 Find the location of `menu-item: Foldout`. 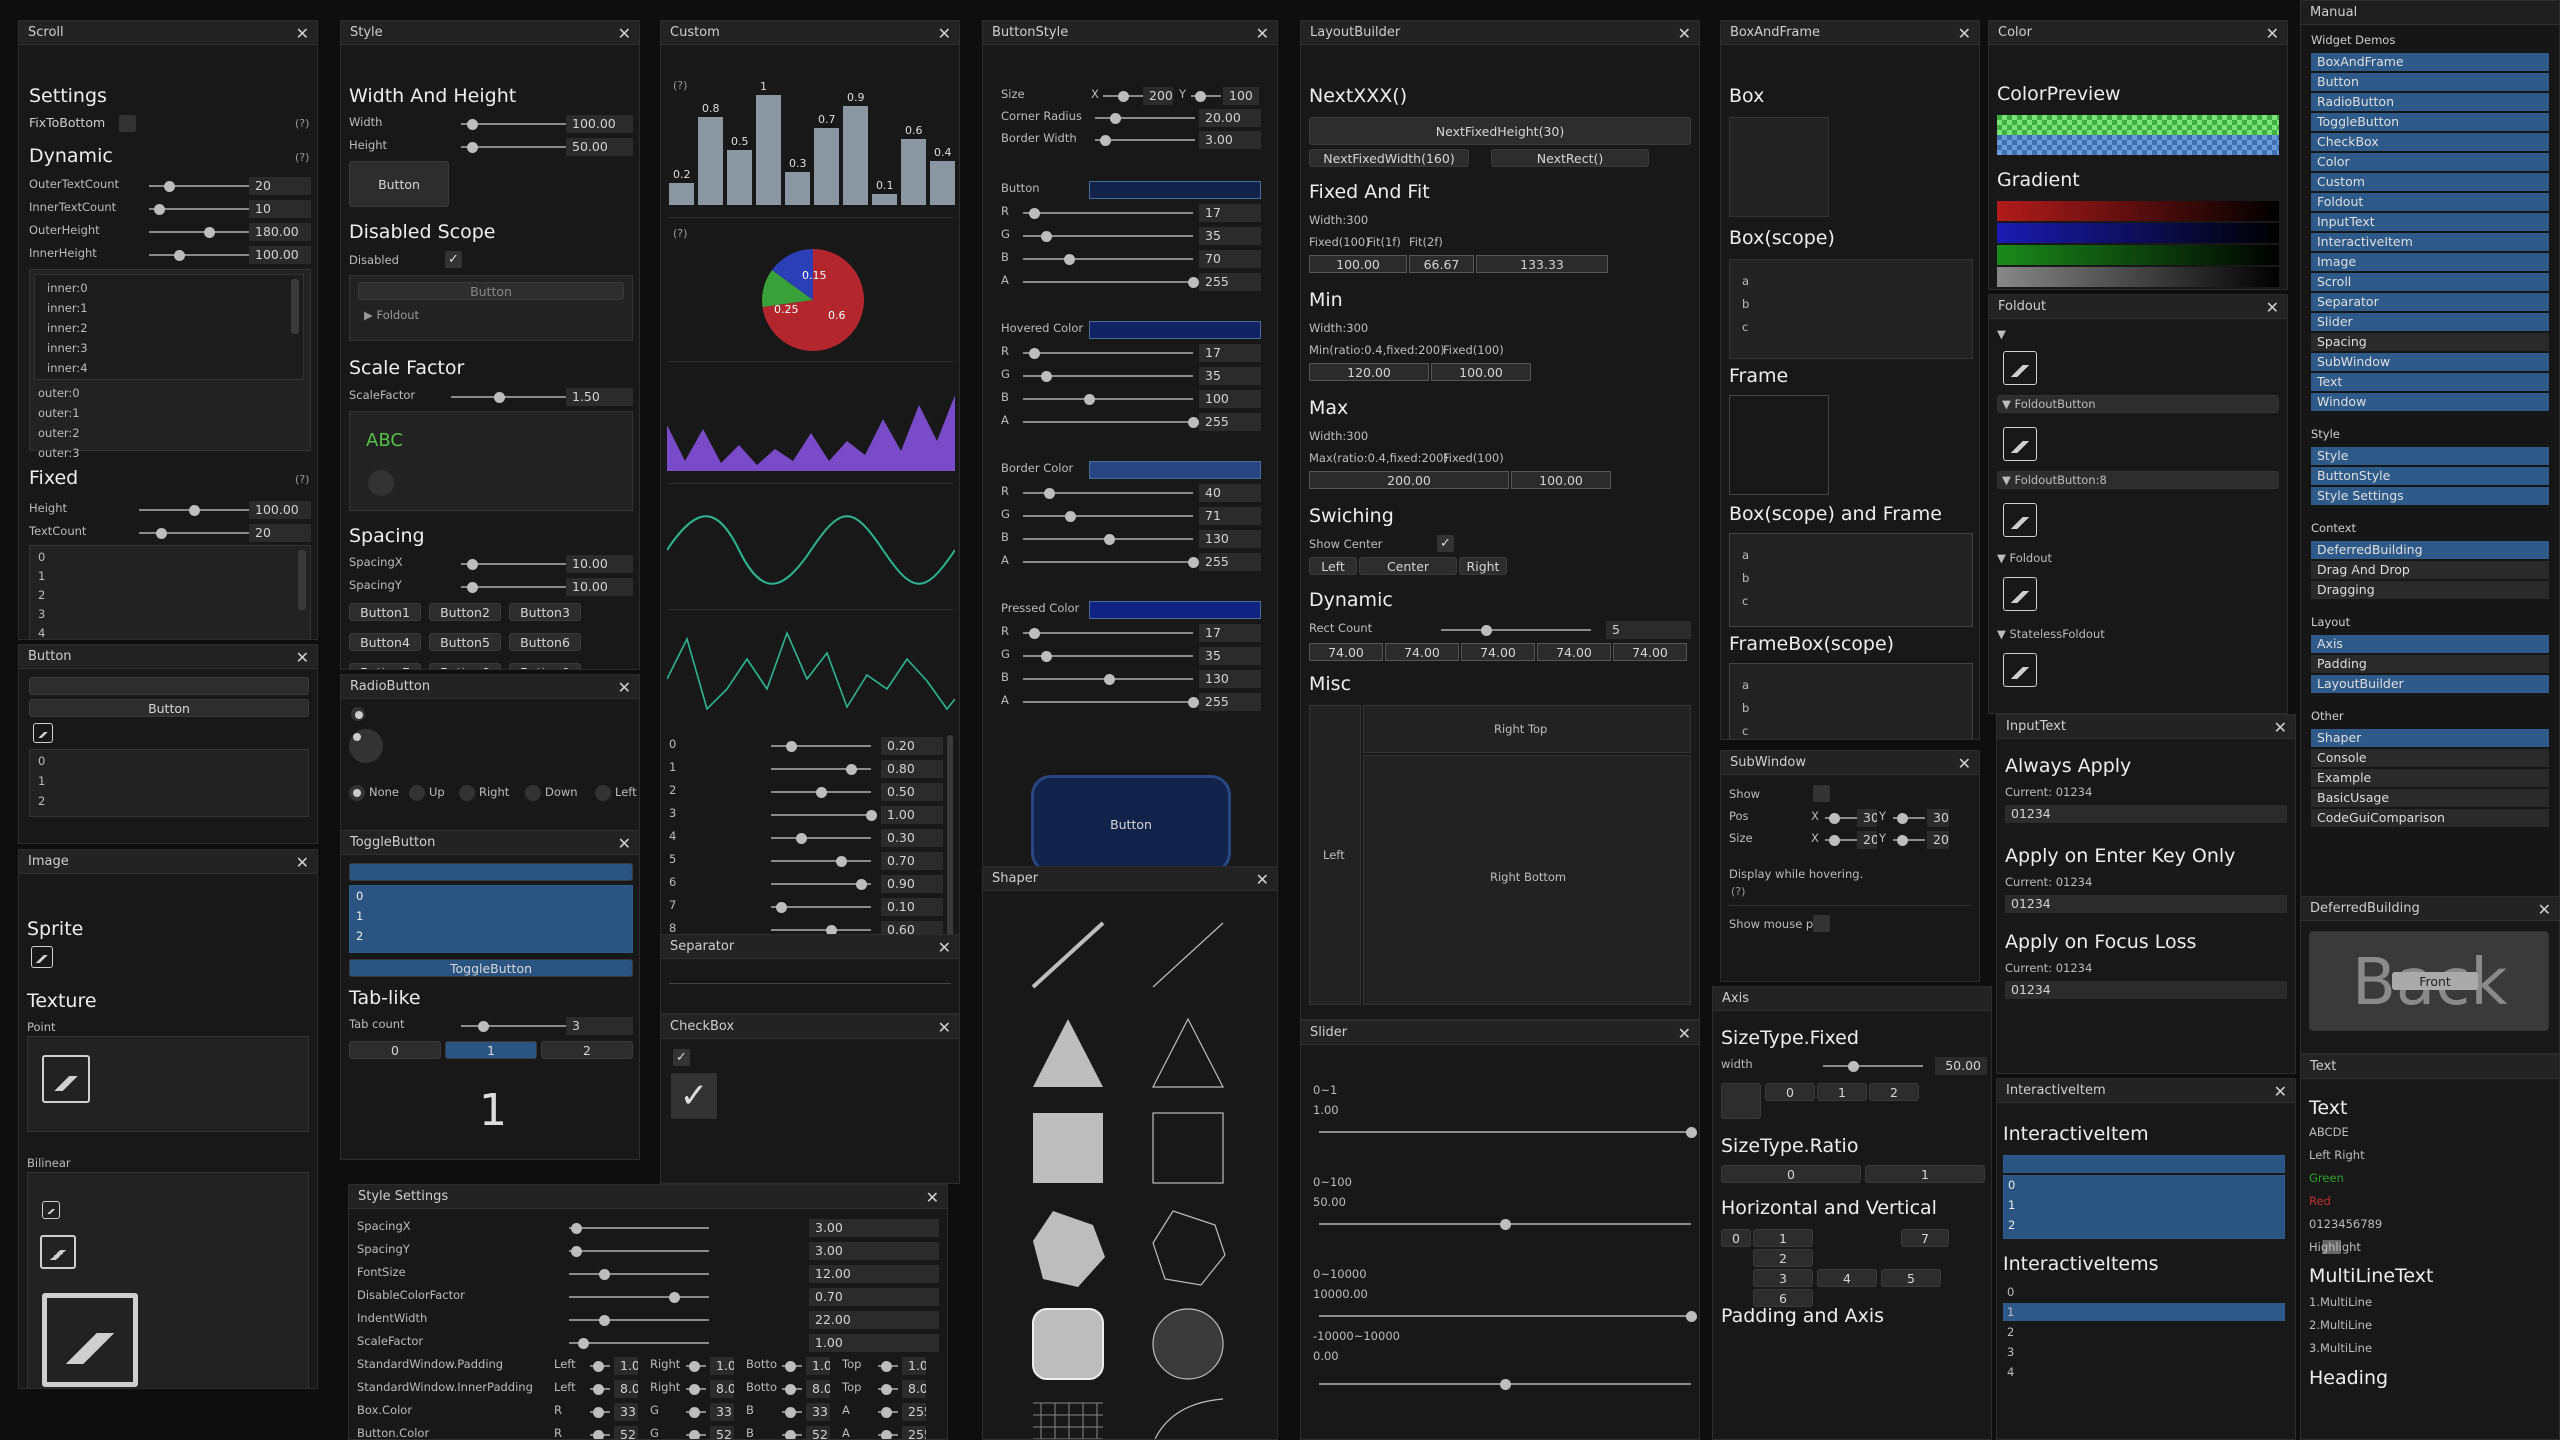

menu-item: Foldout is located at coordinates (2430, 202).